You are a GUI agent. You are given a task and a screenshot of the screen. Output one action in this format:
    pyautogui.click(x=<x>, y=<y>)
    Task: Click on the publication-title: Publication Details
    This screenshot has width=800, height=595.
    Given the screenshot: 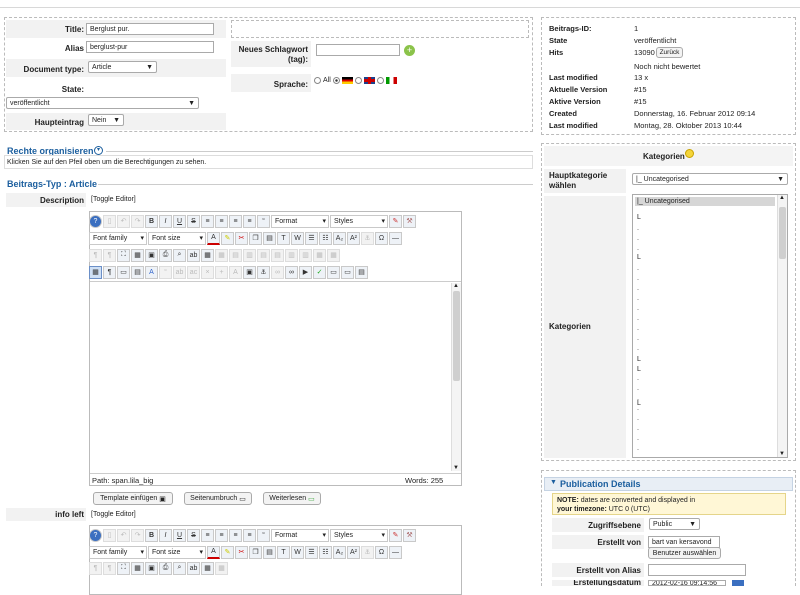 What is the action you would take?
    pyautogui.click(x=600, y=484)
    